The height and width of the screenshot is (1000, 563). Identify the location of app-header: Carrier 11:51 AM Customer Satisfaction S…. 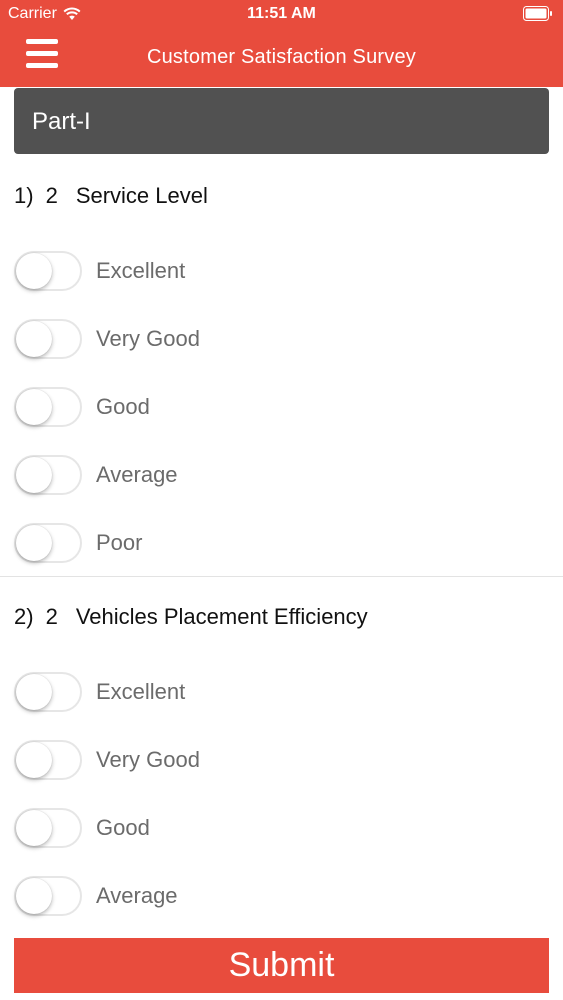
(281, 43).